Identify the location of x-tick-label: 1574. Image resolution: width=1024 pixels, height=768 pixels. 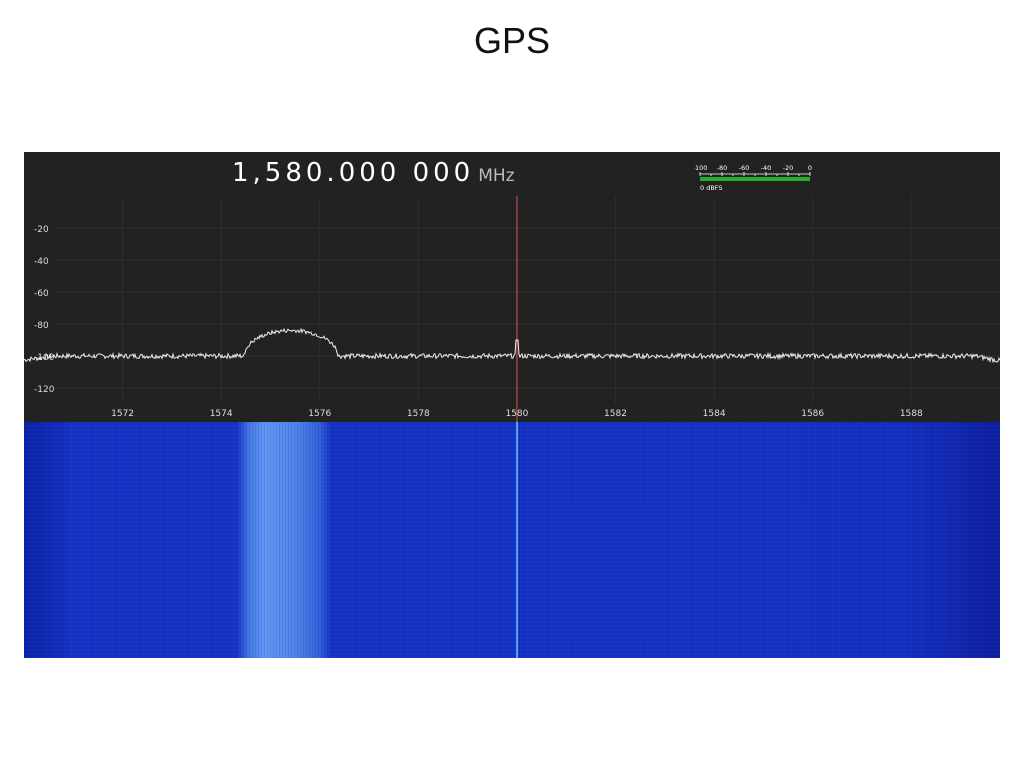
(221, 414).